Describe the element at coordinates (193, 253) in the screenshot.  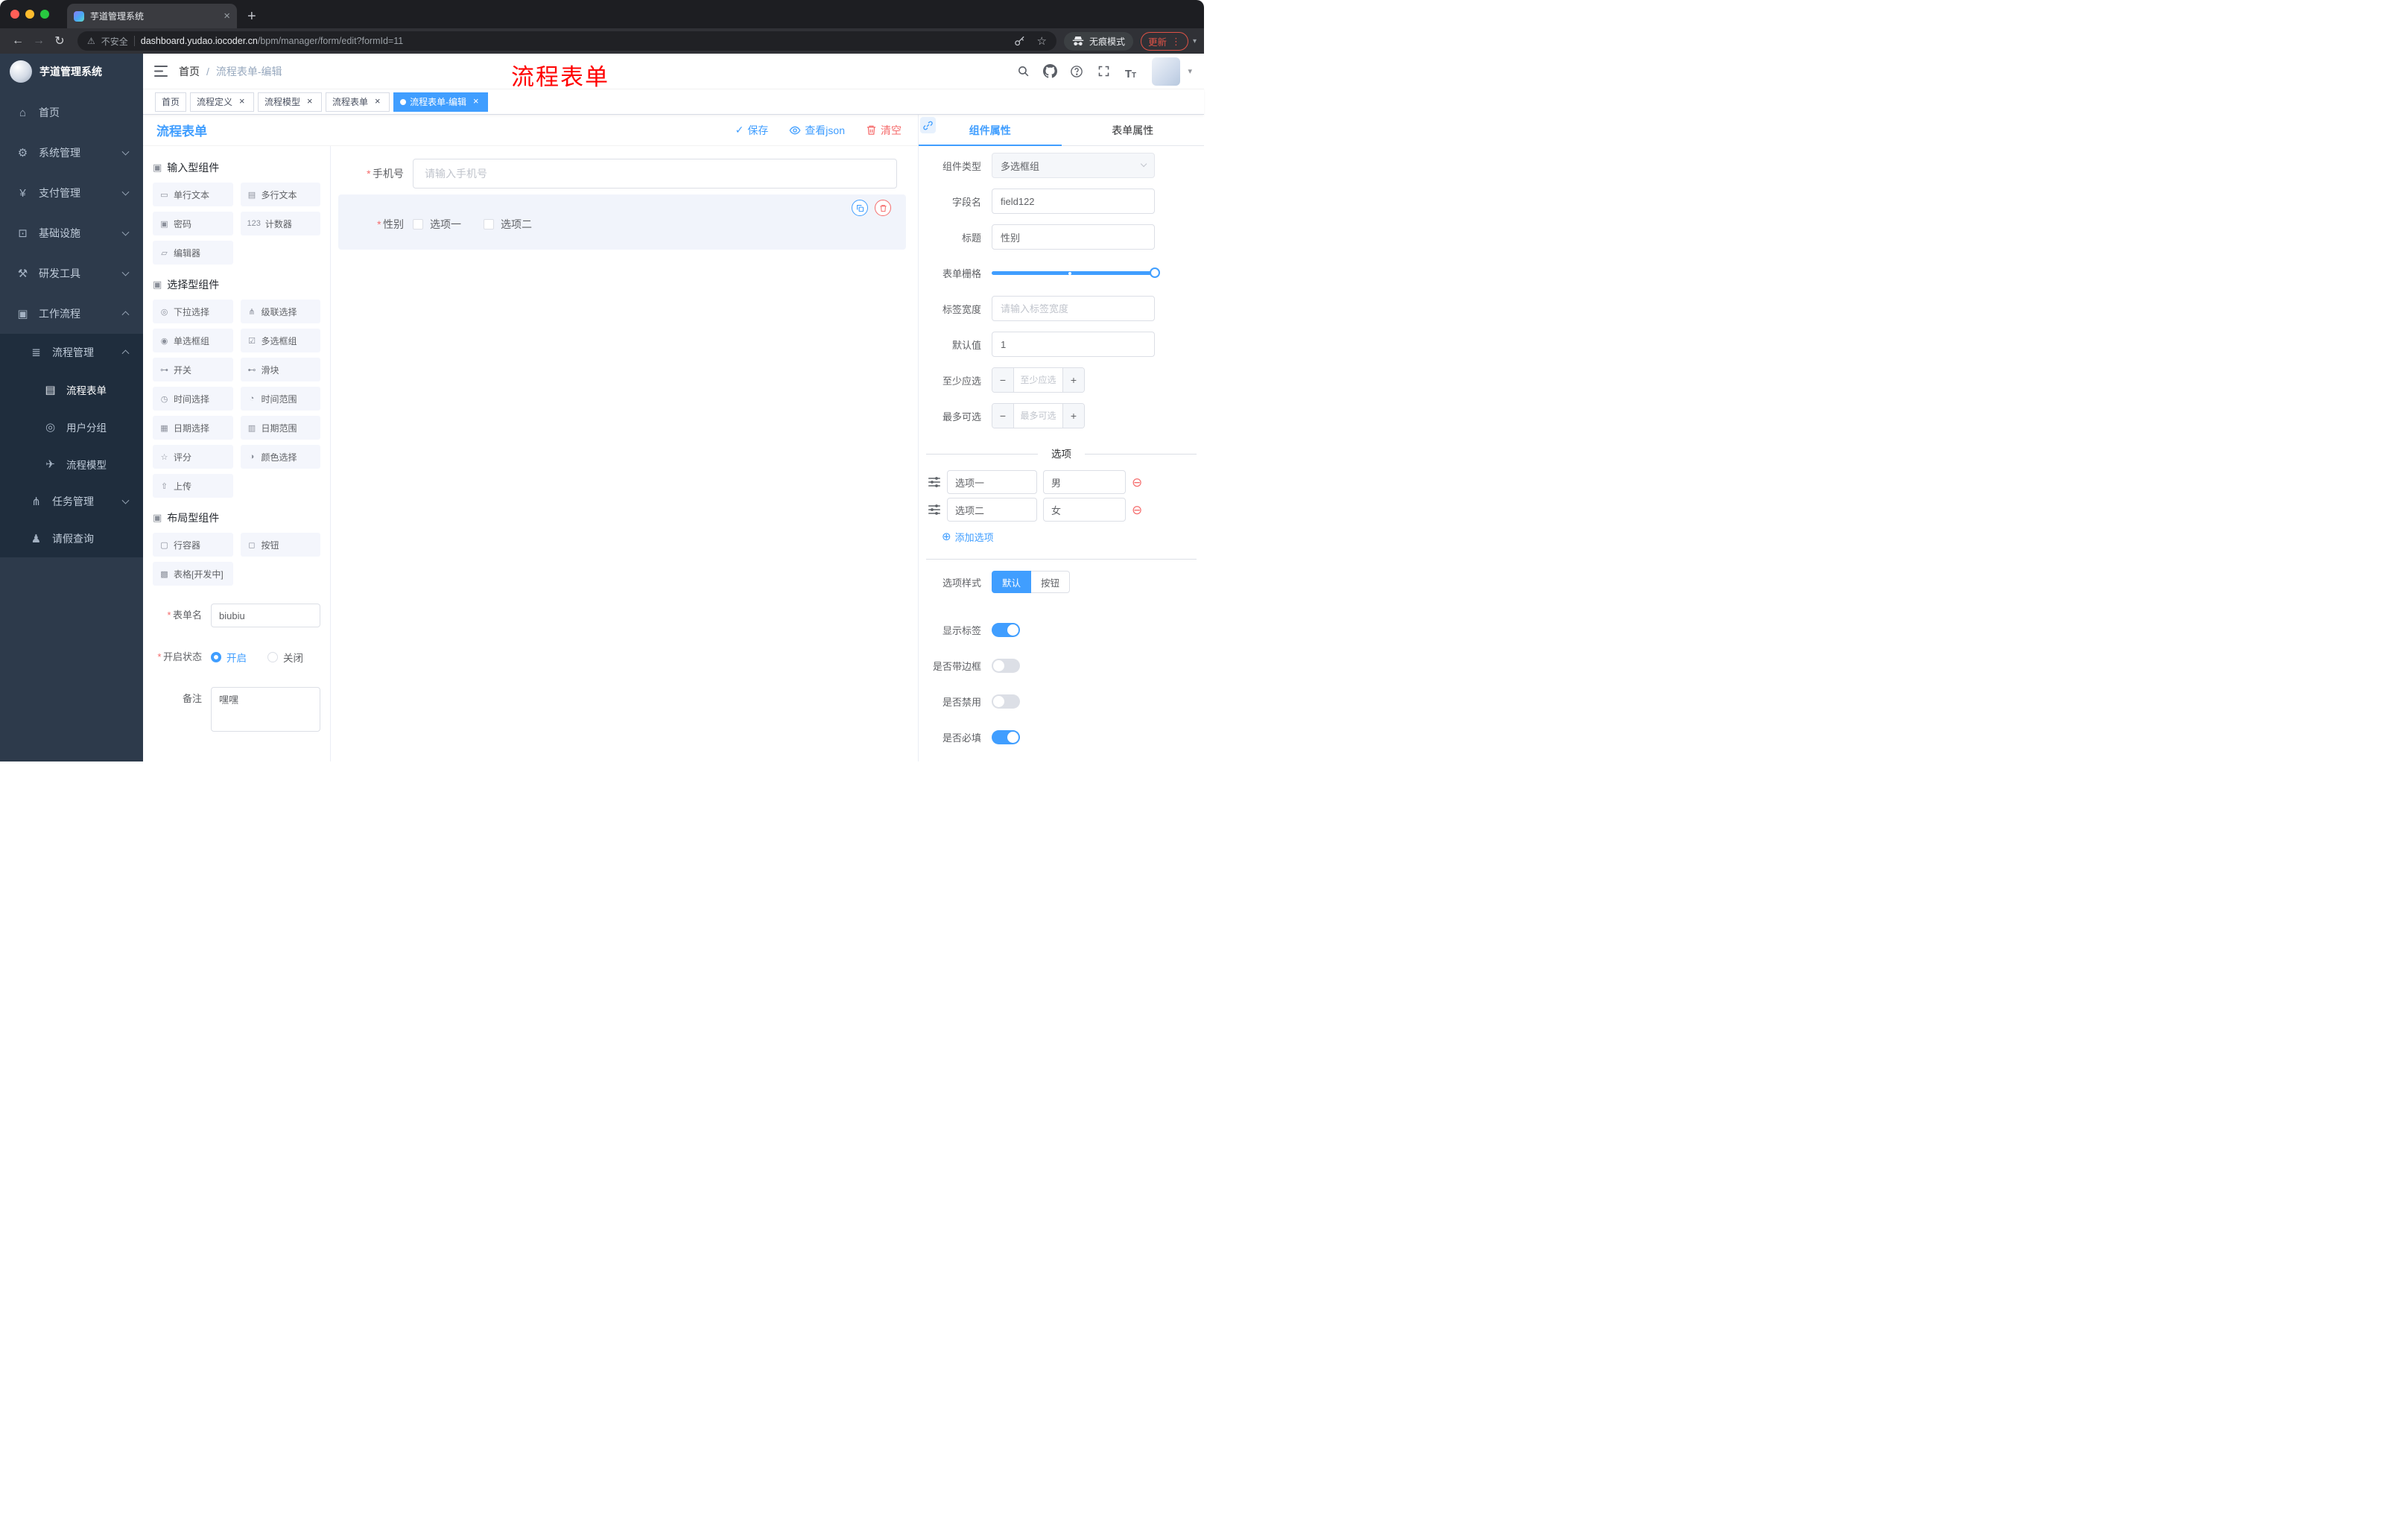
I see `palette-item: ▱ 编辑器` at that location.